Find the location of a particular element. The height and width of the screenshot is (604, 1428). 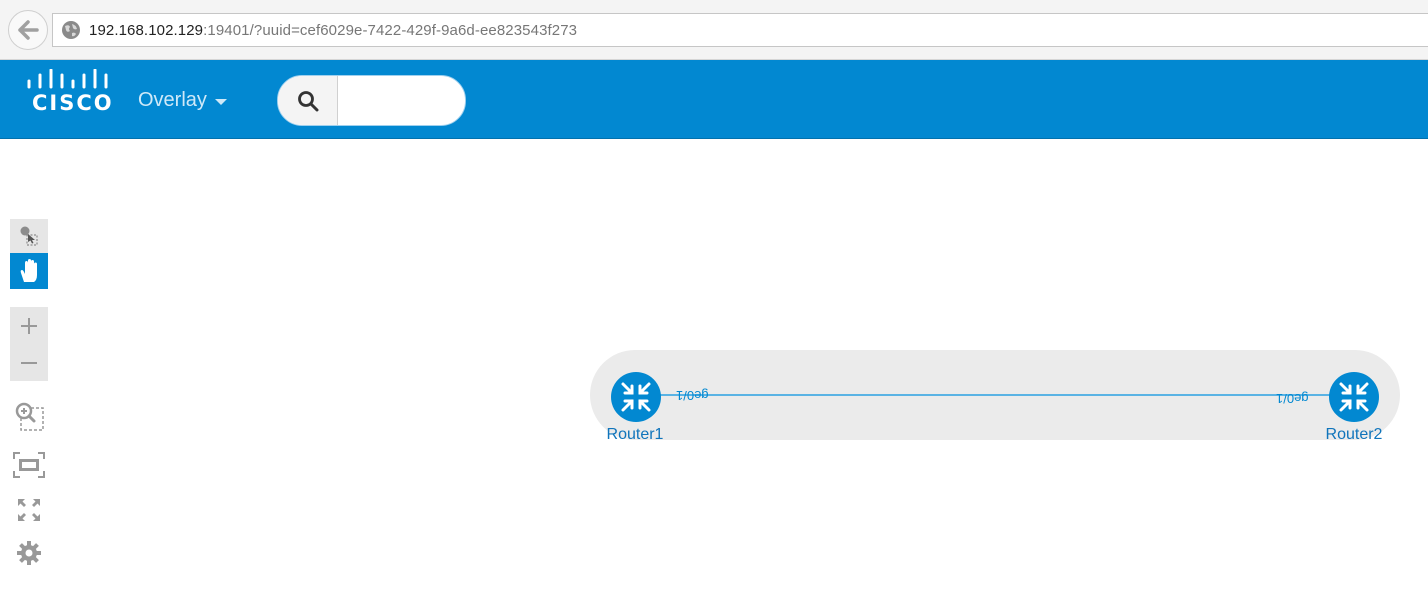

topology-link is located at coordinates (996, 395).